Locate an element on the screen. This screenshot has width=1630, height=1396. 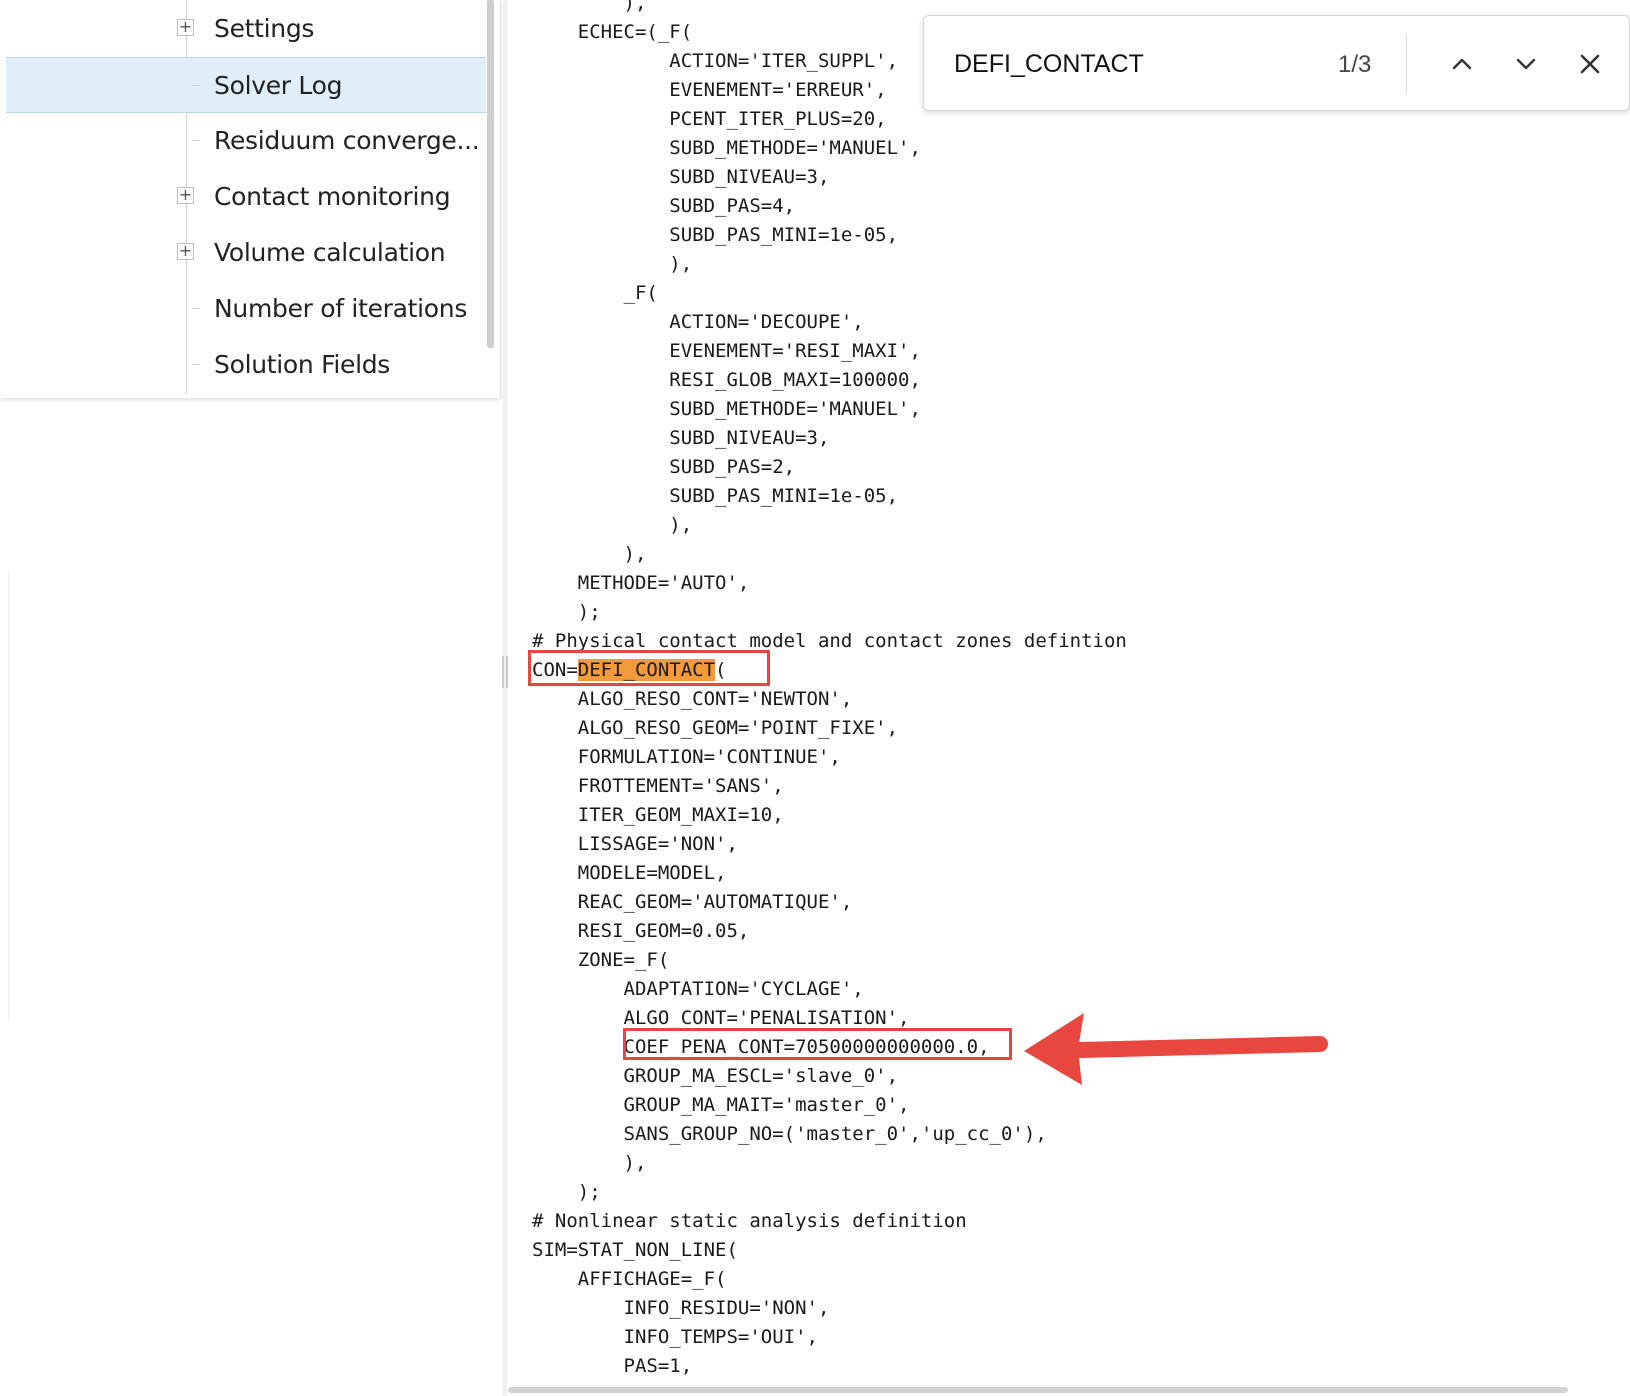
chevron-down-icon is located at coordinates (1526, 64).